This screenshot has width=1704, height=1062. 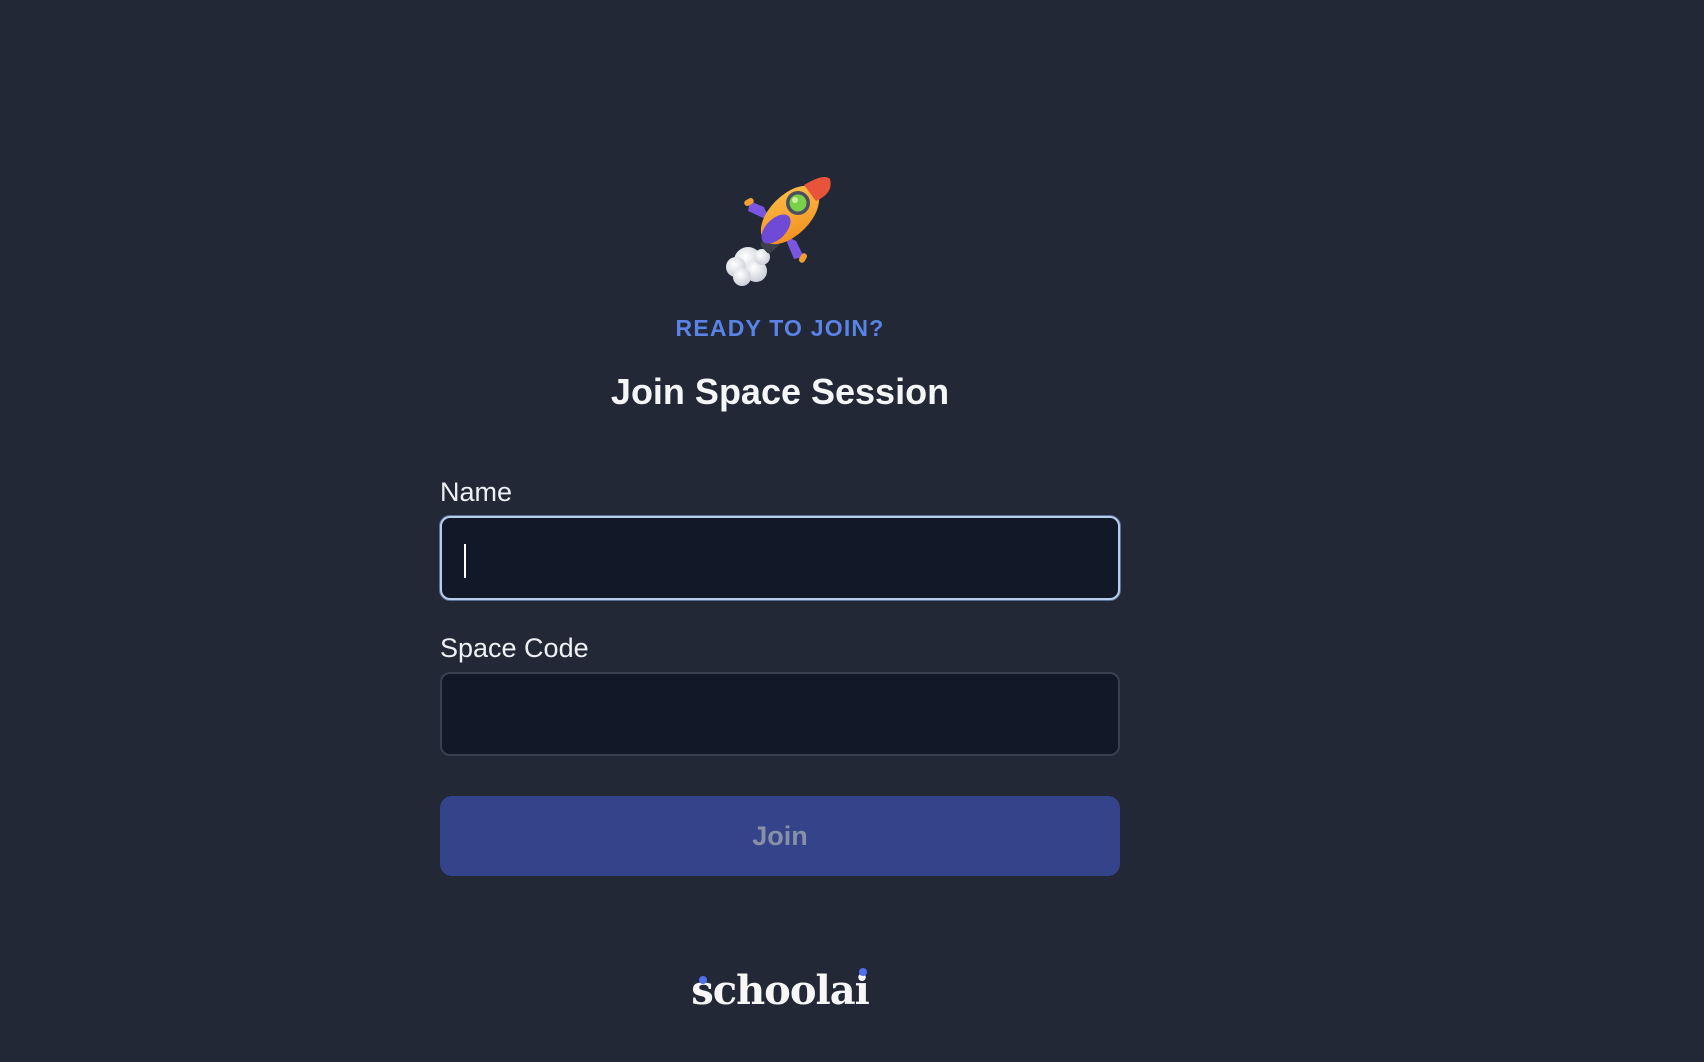 What do you see at coordinates (778, 231) in the screenshot?
I see `rocket-icon` at bounding box center [778, 231].